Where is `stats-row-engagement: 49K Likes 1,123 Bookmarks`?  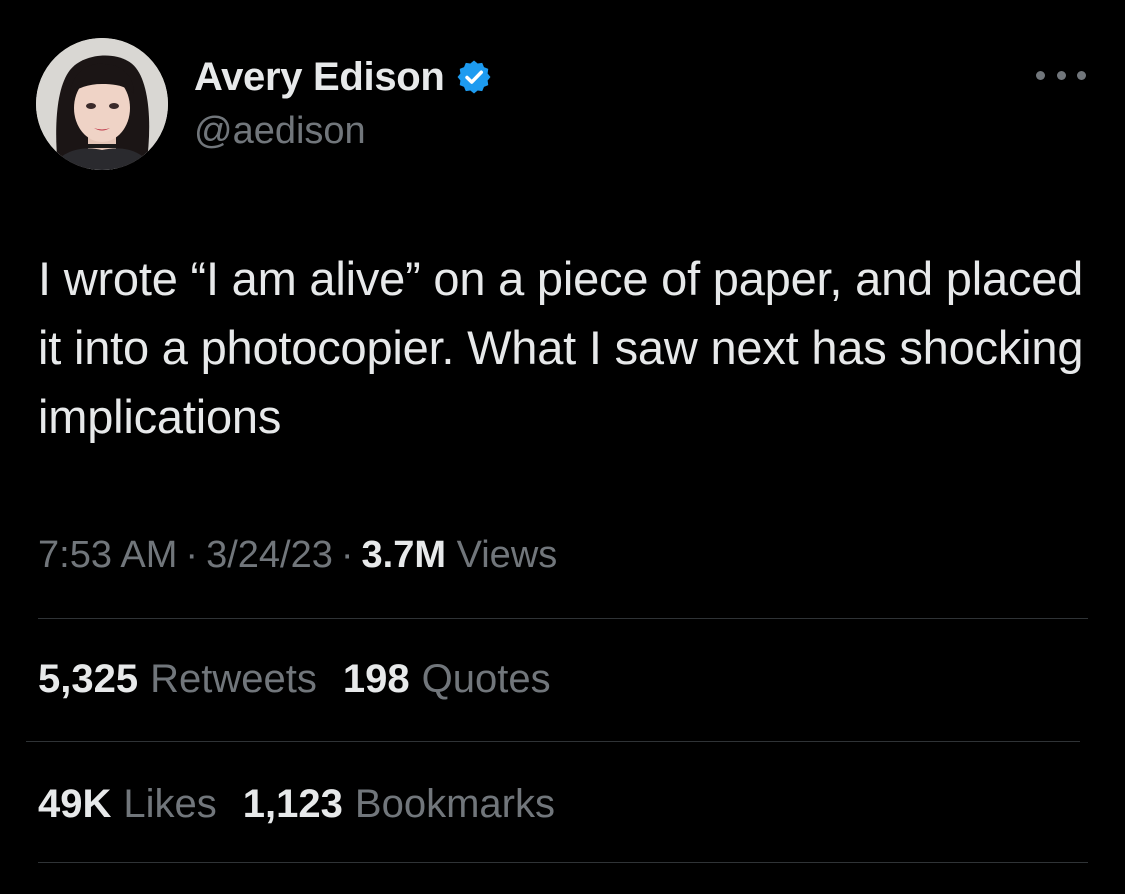 stats-row-engagement: 49K Likes 1,123 Bookmarks is located at coordinates (296, 804).